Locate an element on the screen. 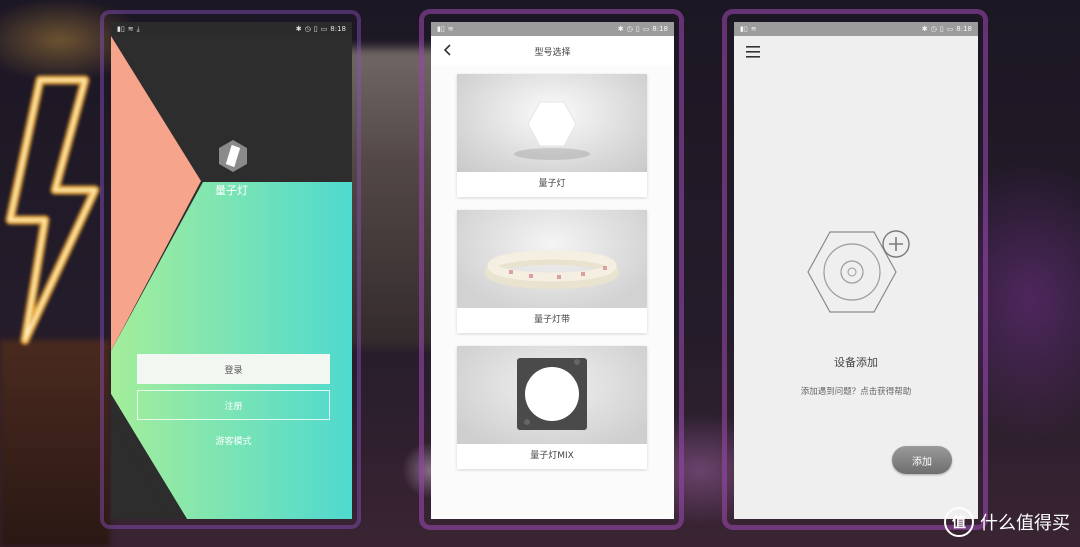 This screenshot has height=547, width=1080. brand-name: 量子灯 is located at coordinates (231, 190).